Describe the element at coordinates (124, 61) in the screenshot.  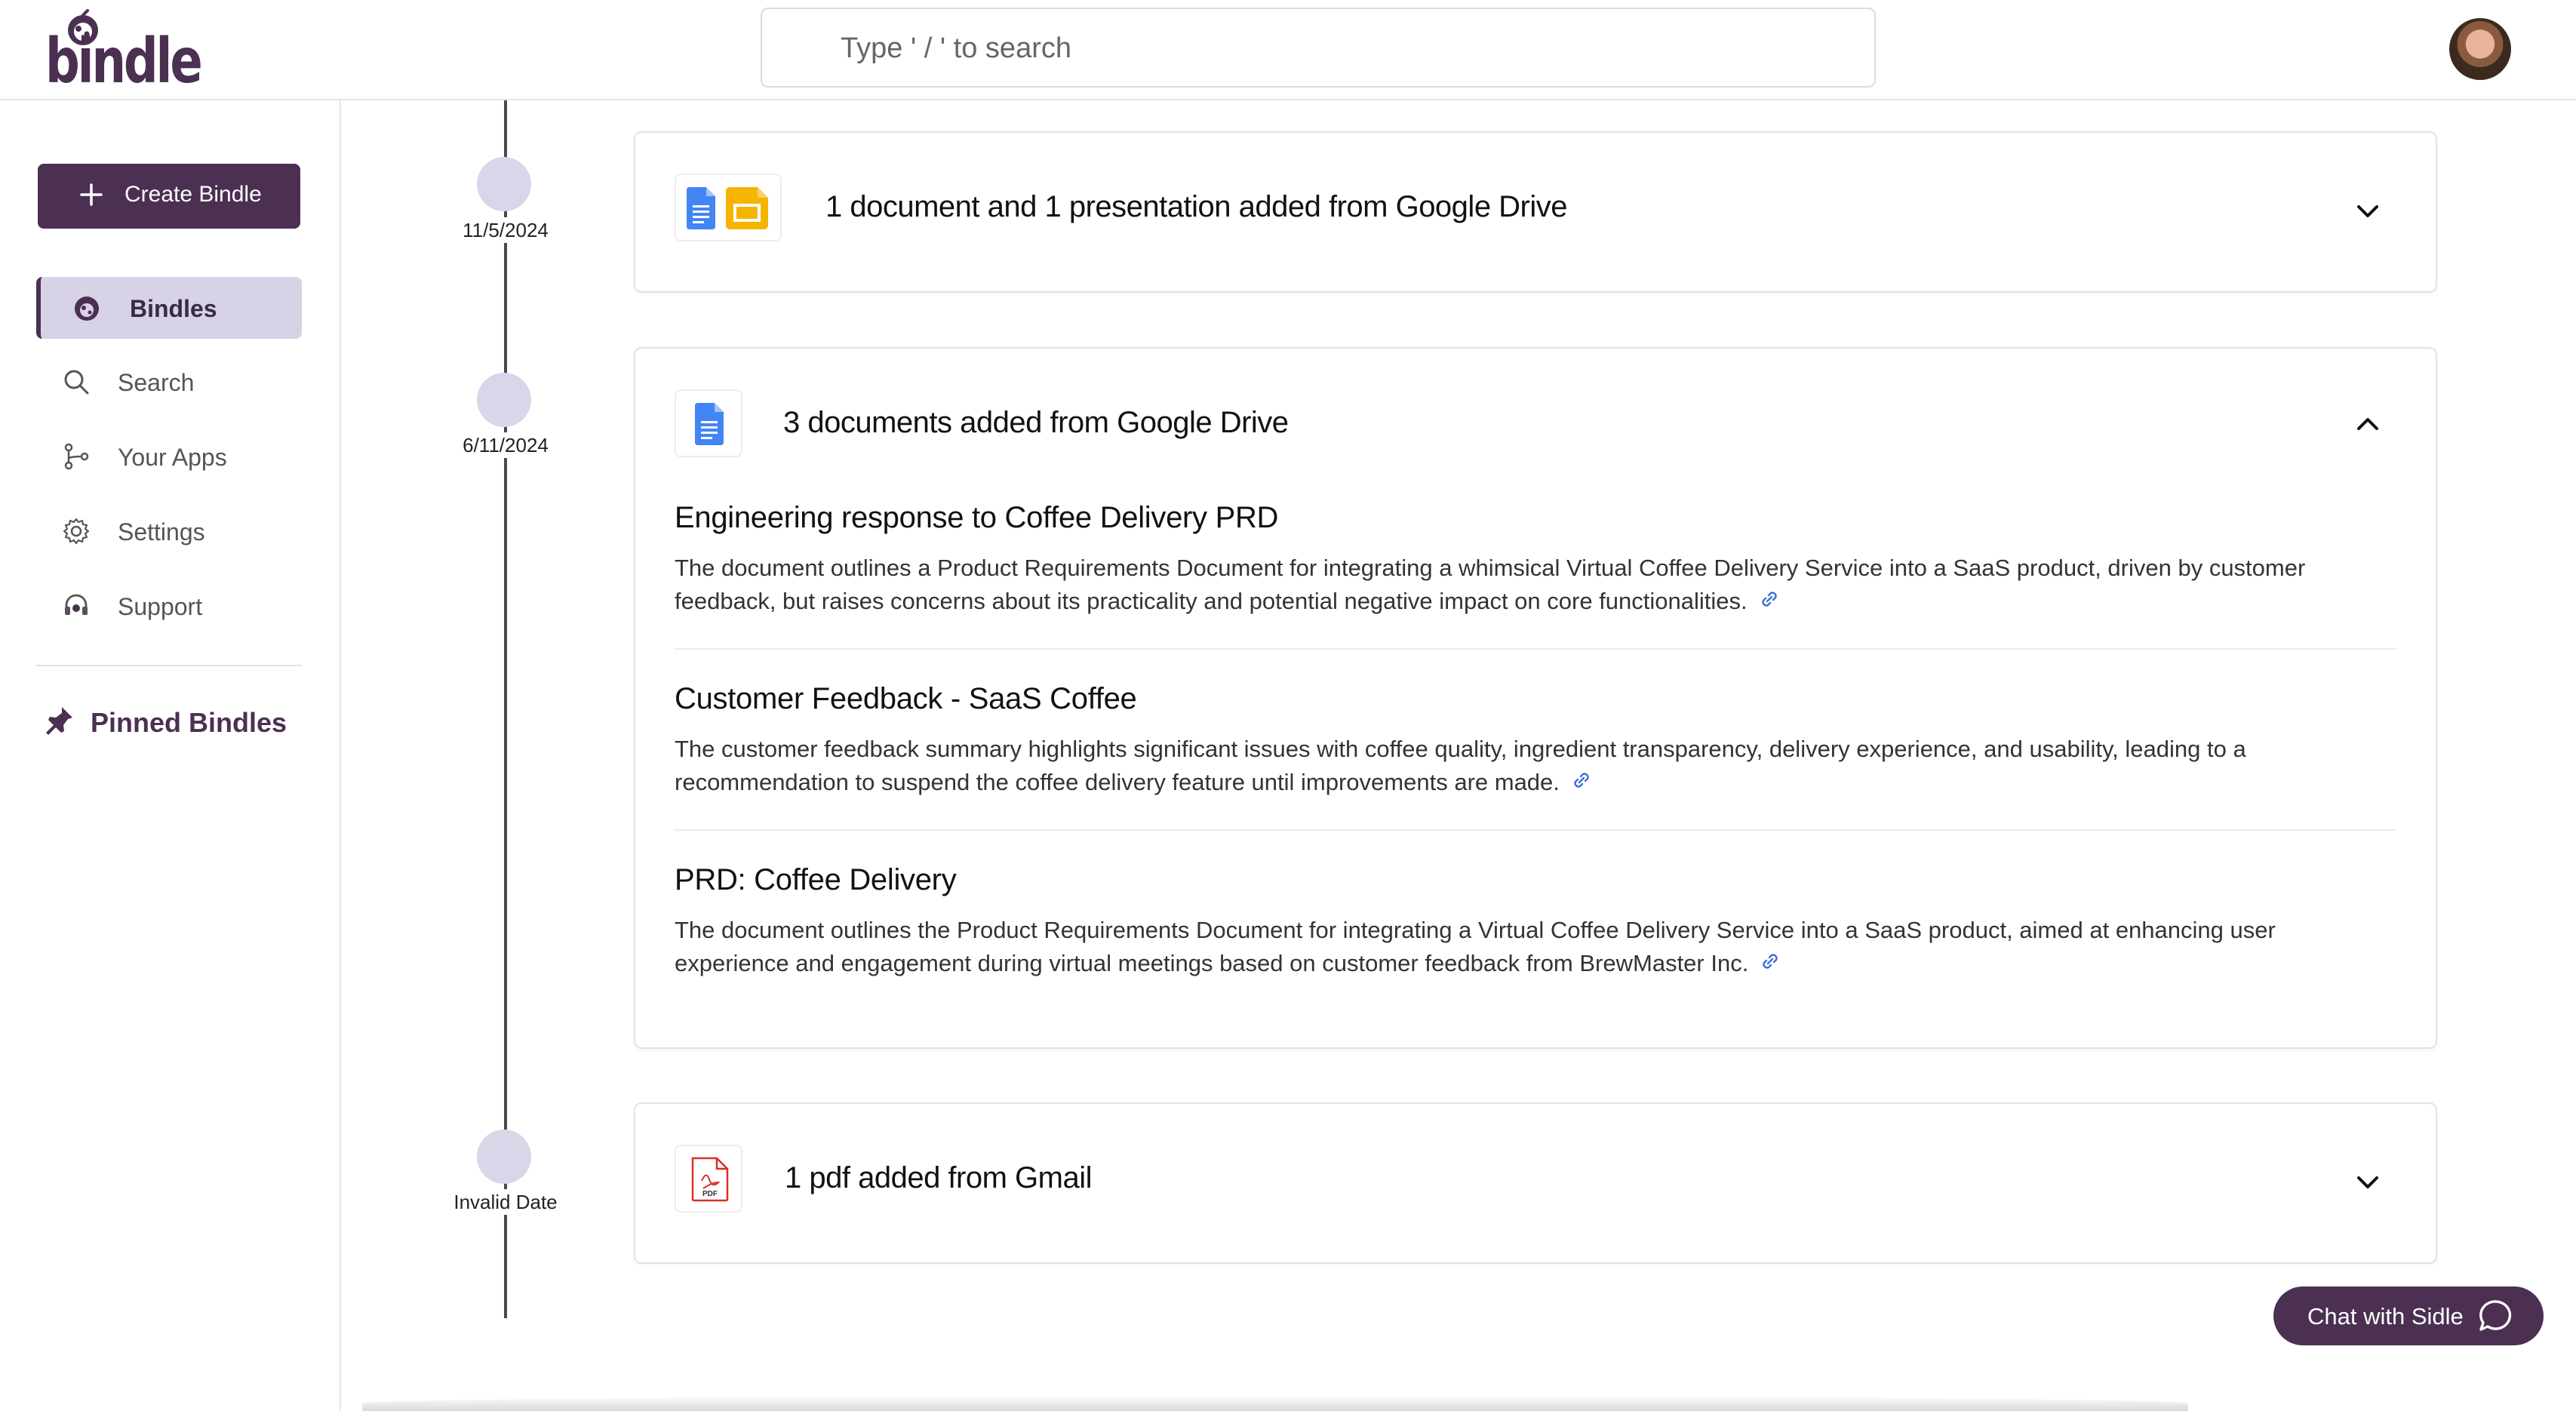
I see `logo-text: bindle` at that location.